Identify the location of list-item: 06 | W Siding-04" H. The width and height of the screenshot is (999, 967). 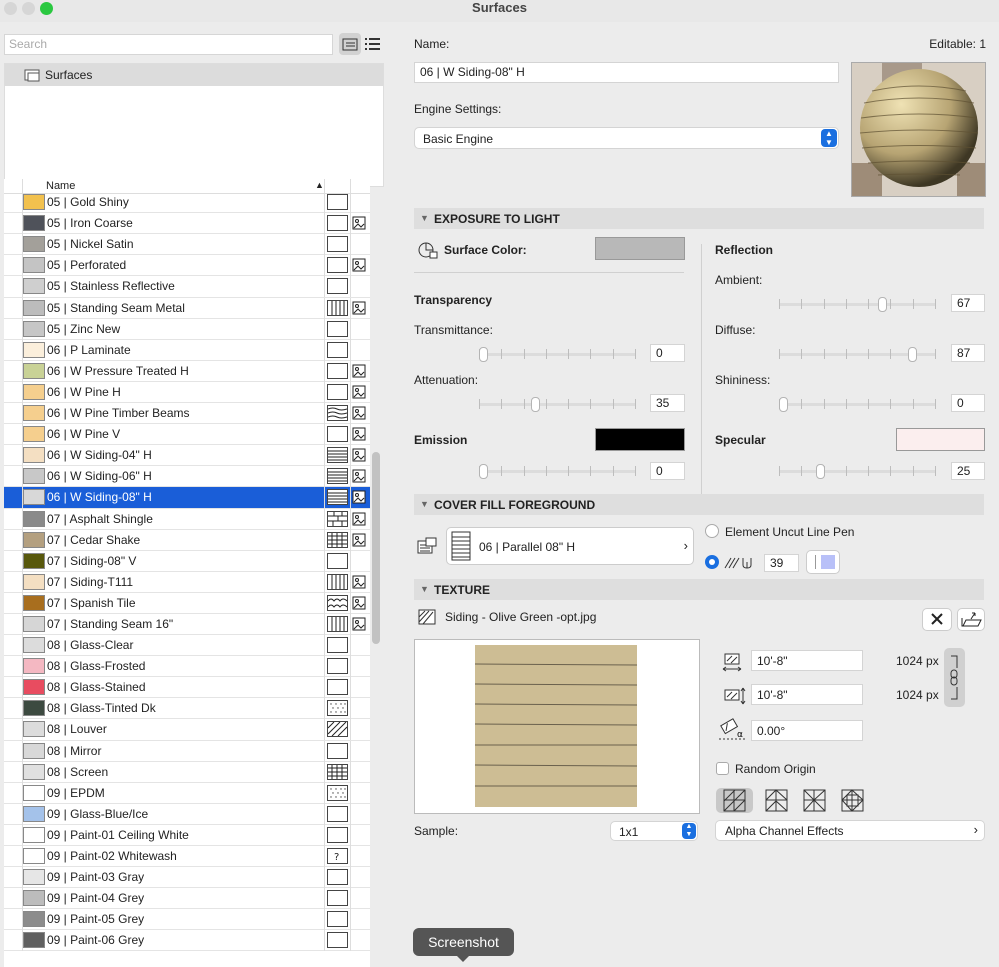
(187, 456).